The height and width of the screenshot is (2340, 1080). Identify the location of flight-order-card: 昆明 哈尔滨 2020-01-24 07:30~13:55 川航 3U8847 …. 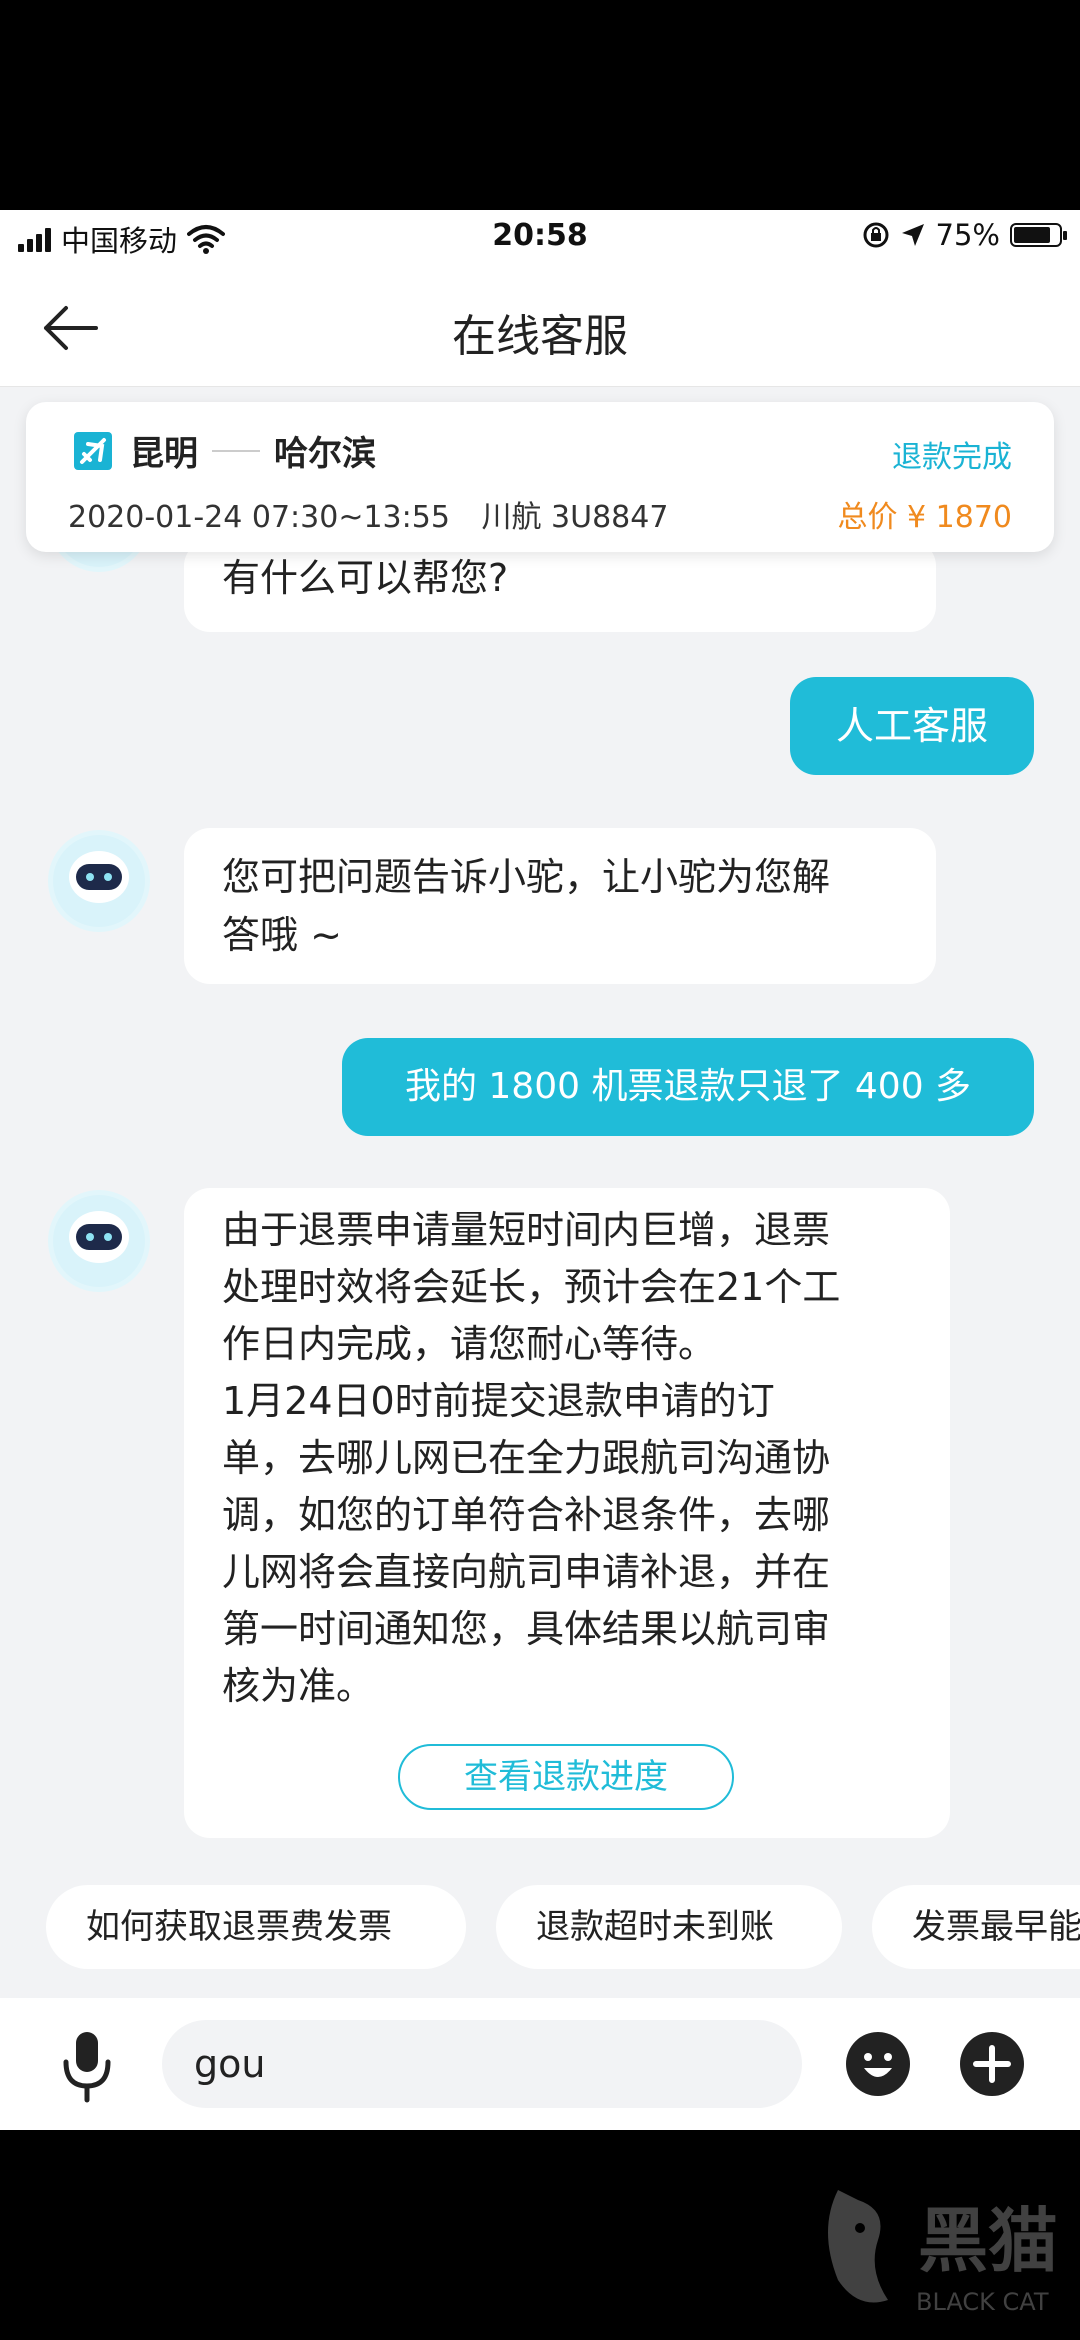
(540, 477).